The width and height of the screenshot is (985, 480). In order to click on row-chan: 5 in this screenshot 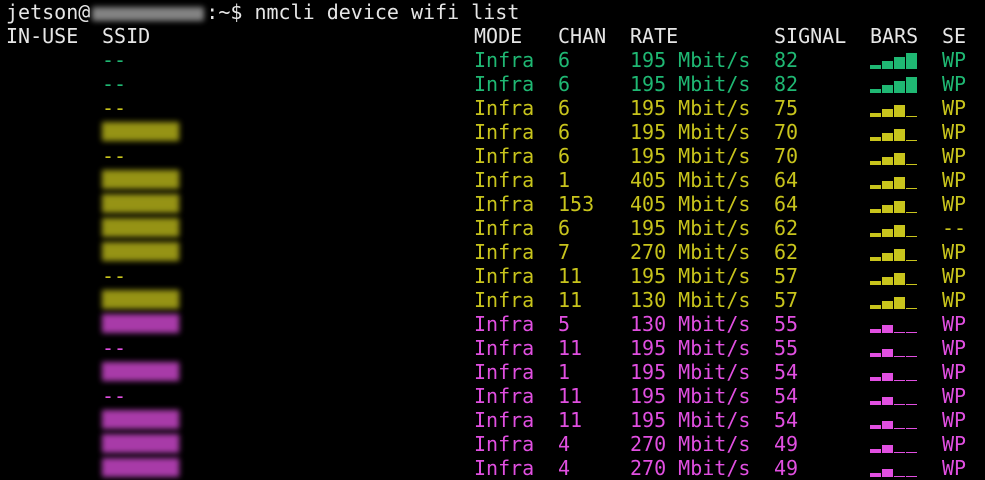, I will do `click(564, 324)`.